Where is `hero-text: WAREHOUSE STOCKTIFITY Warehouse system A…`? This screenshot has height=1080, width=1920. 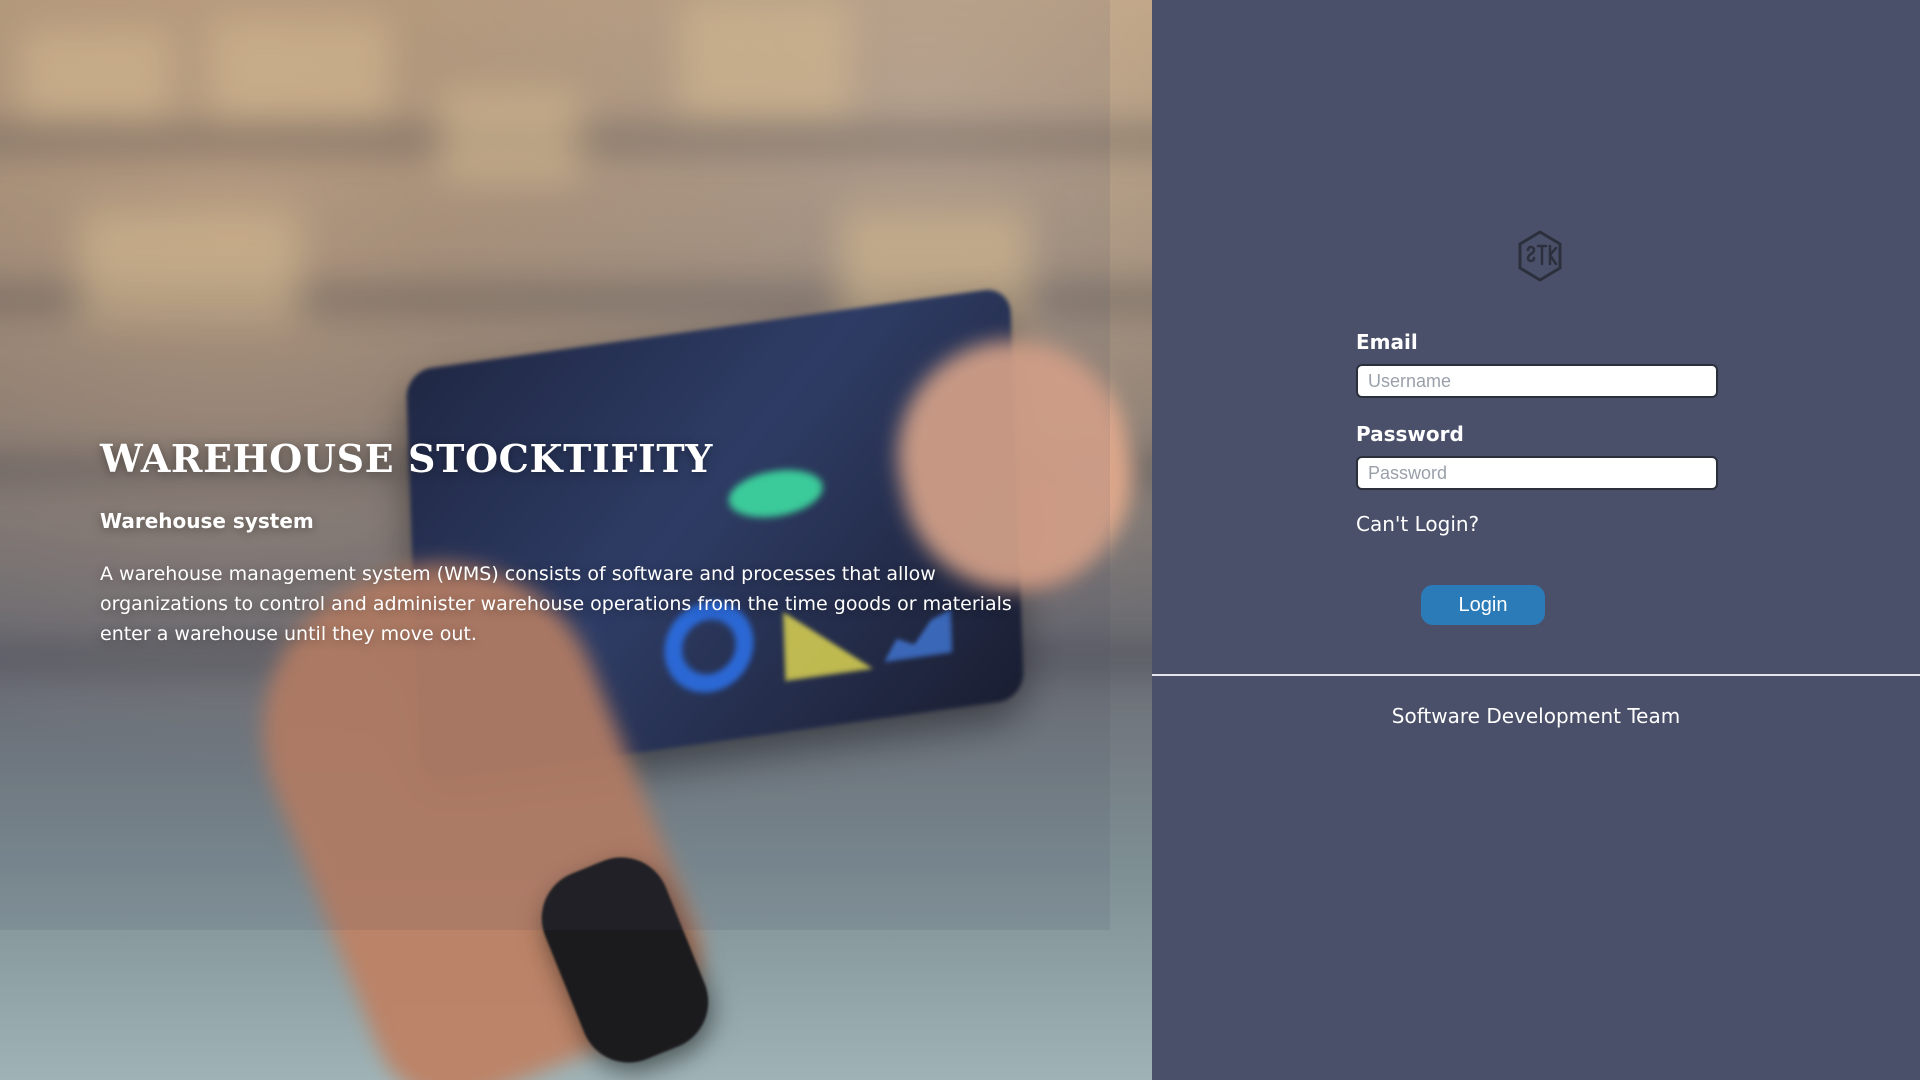
hero-text: WAREHOUSE STOCKTIFITY Warehouse system A… is located at coordinates (580, 542).